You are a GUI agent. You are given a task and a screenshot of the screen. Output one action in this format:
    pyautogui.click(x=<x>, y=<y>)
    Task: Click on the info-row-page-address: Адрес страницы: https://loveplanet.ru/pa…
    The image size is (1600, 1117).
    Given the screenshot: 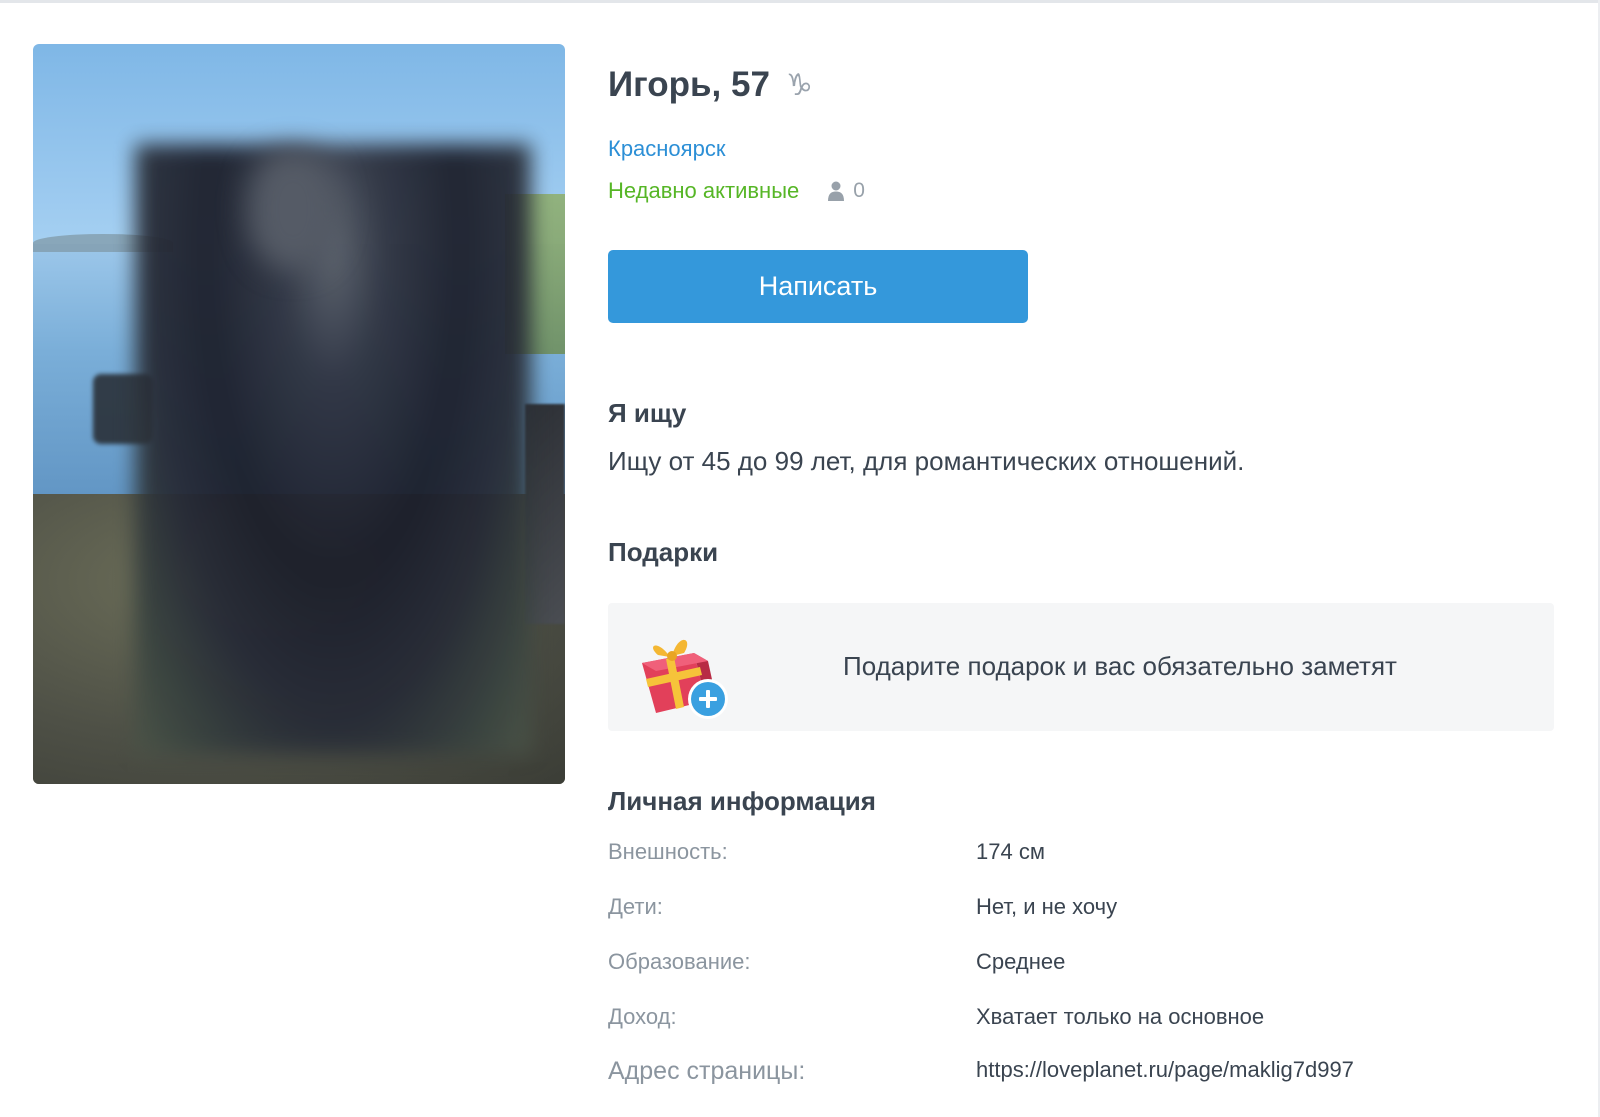 What is the action you would take?
    pyautogui.click(x=1081, y=1077)
    